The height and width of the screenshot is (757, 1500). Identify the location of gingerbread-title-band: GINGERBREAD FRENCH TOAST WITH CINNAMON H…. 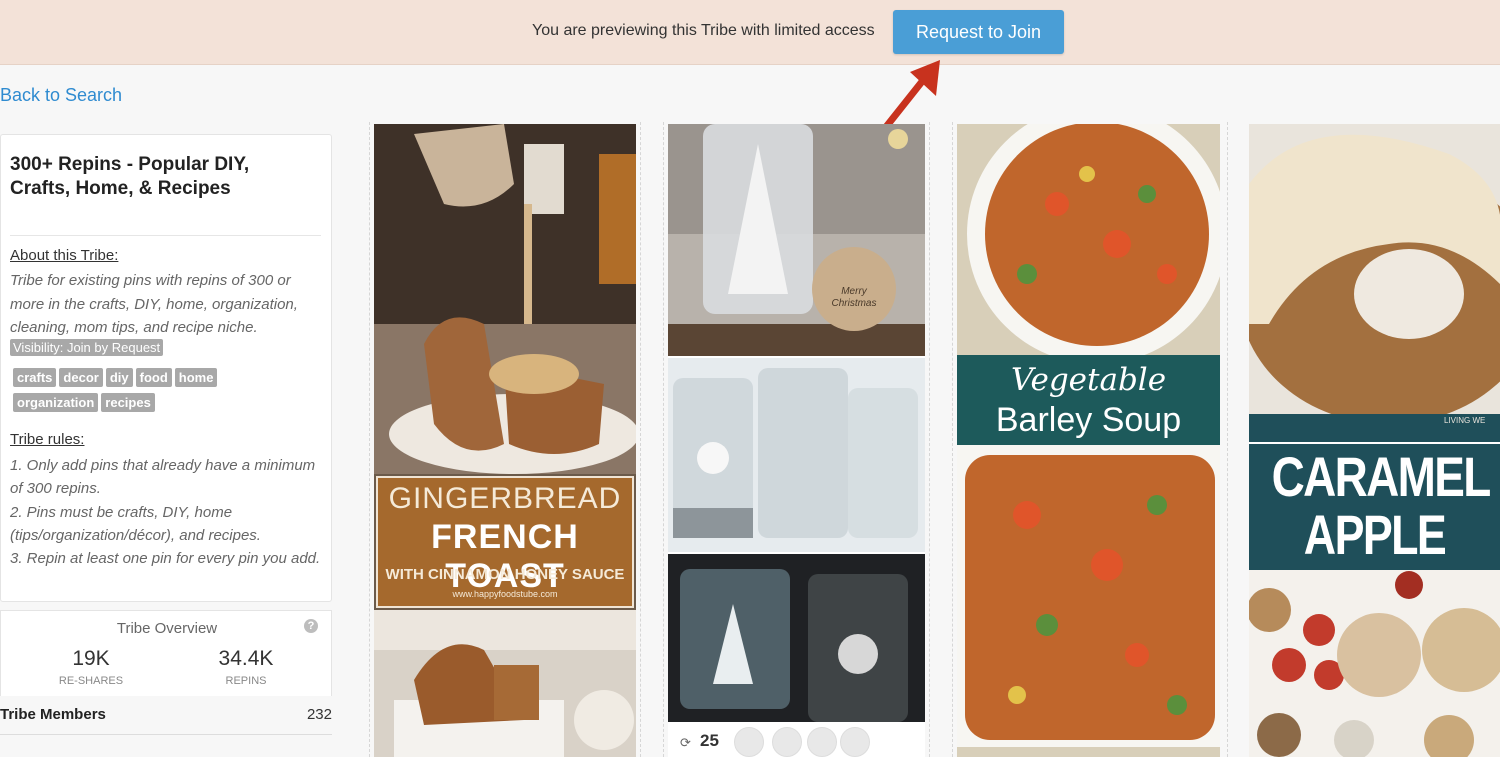
(505, 542).